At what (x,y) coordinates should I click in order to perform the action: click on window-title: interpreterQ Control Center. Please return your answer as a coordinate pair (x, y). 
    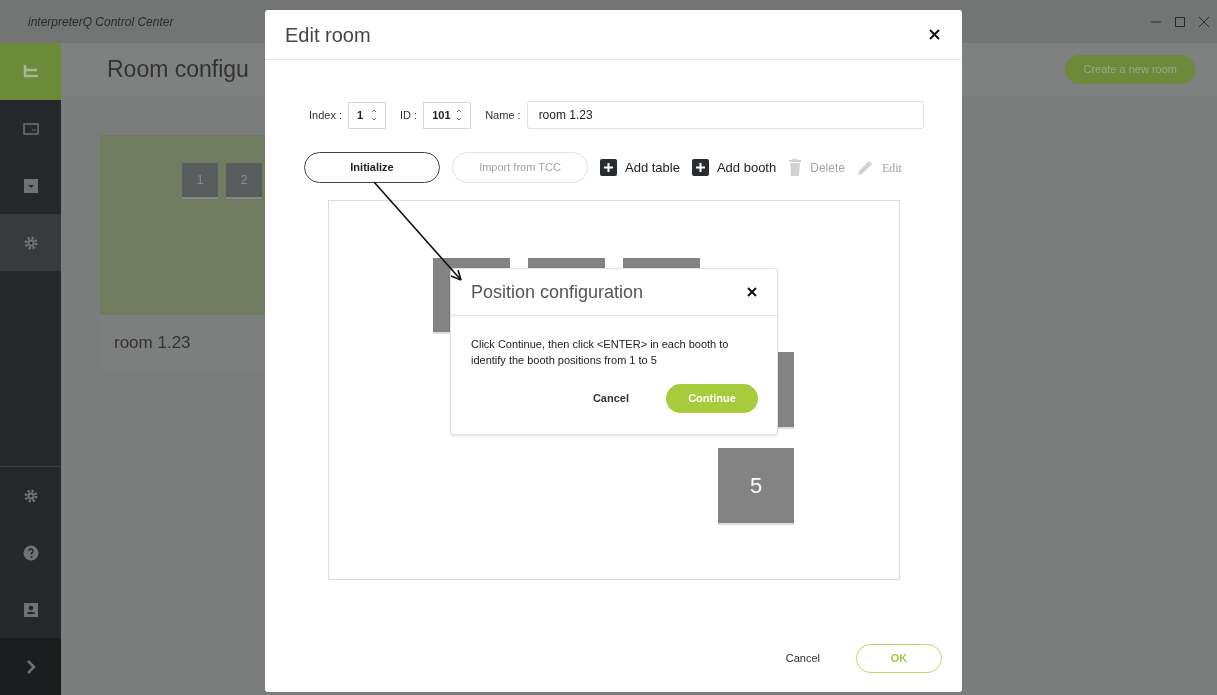
    Looking at the image, I should click on (101, 22).